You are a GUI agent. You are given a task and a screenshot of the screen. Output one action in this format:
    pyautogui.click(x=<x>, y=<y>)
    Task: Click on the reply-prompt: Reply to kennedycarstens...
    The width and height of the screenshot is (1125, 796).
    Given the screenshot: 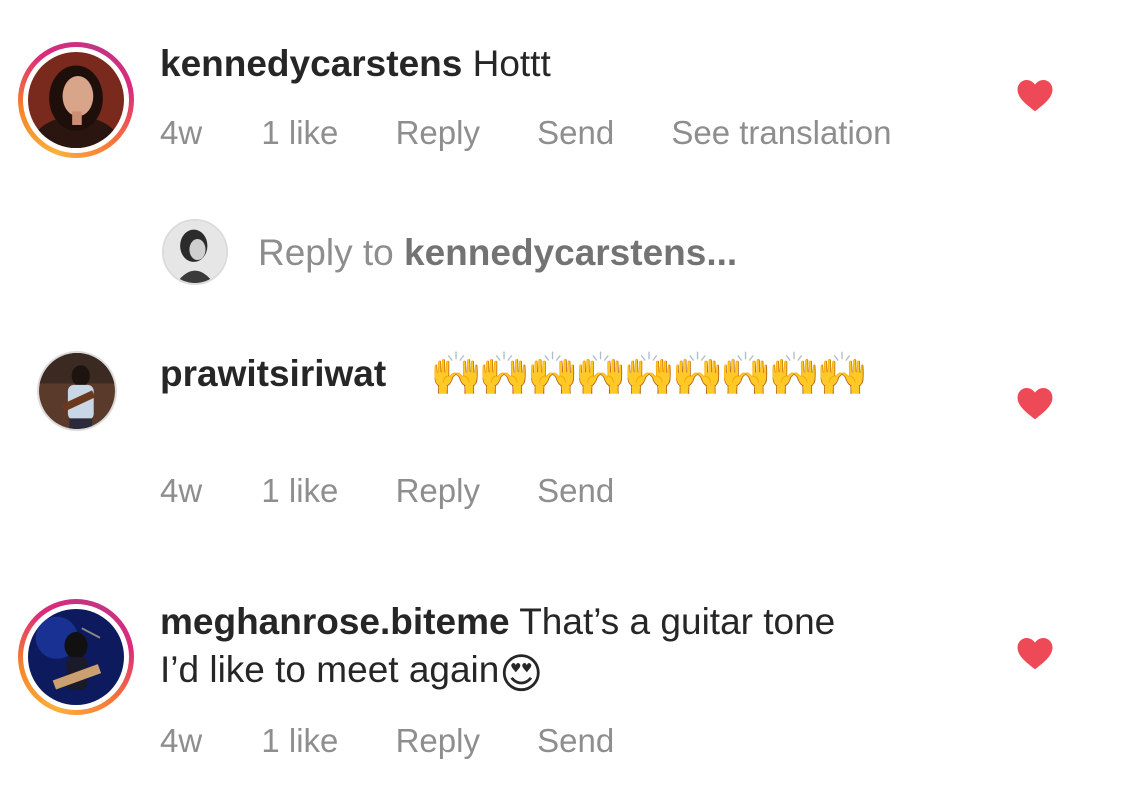 What is the action you would take?
    pyautogui.click(x=497, y=253)
    